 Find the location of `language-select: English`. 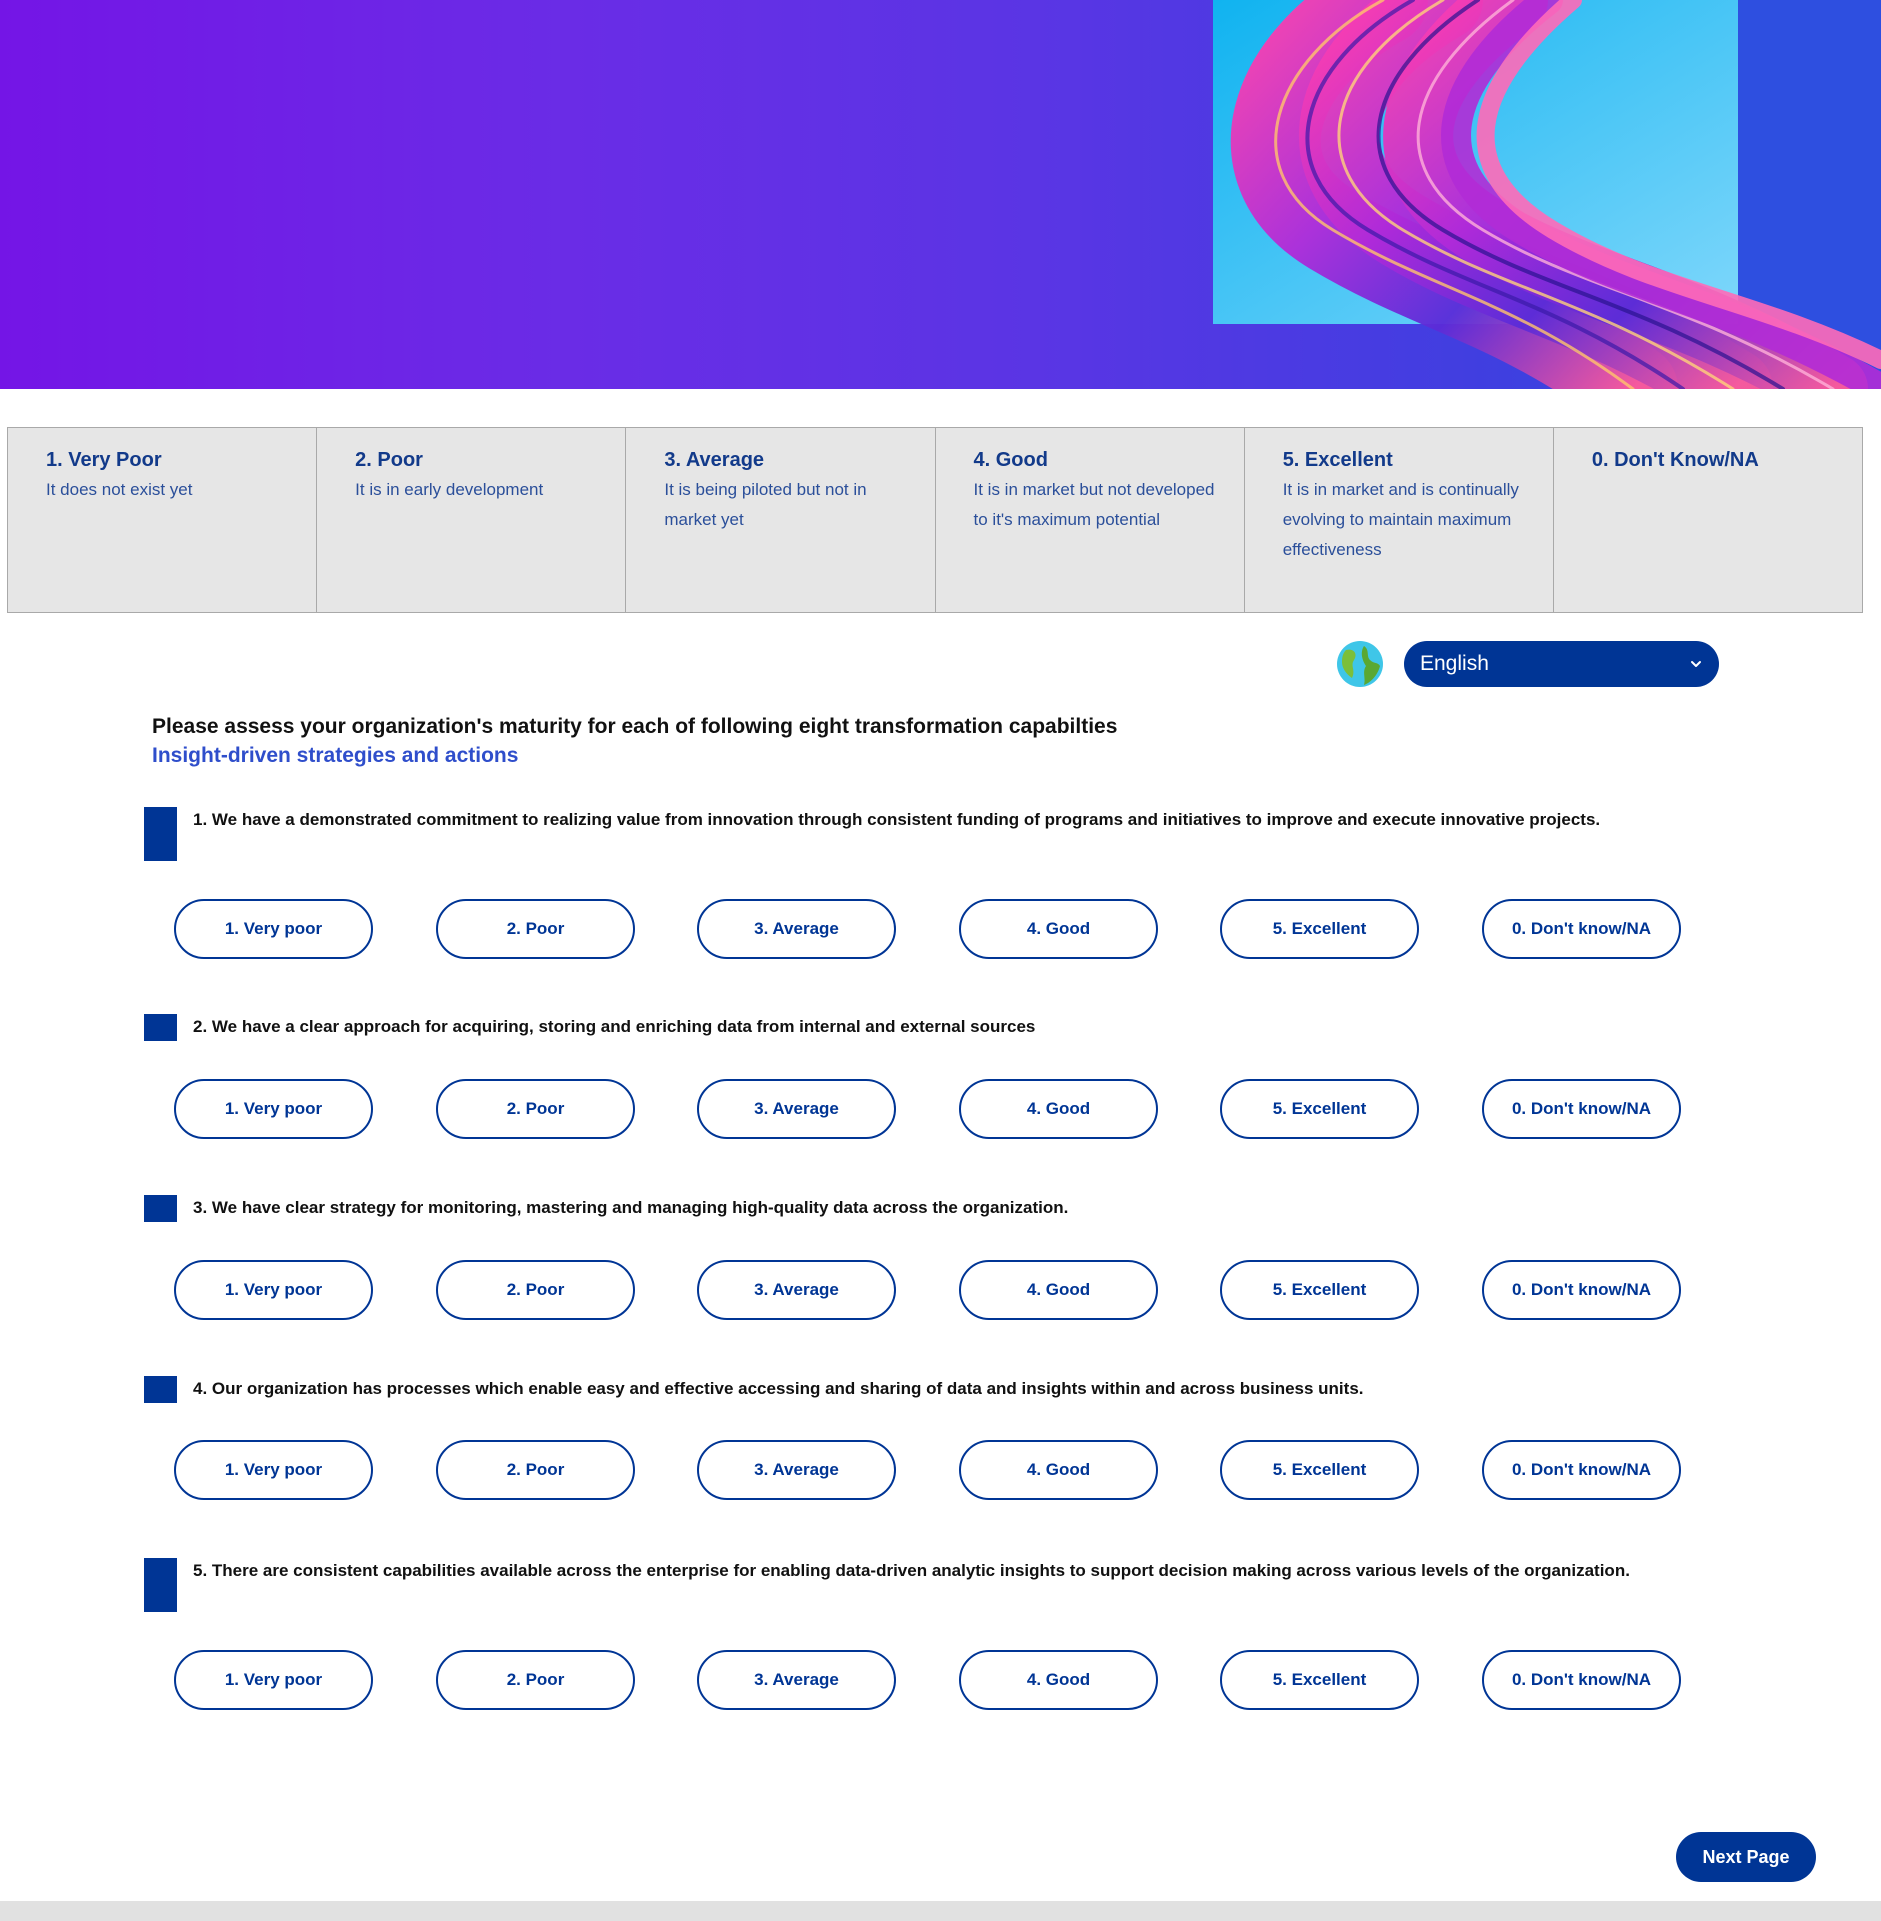

language-select: English is located at coordinates (1561, 664).